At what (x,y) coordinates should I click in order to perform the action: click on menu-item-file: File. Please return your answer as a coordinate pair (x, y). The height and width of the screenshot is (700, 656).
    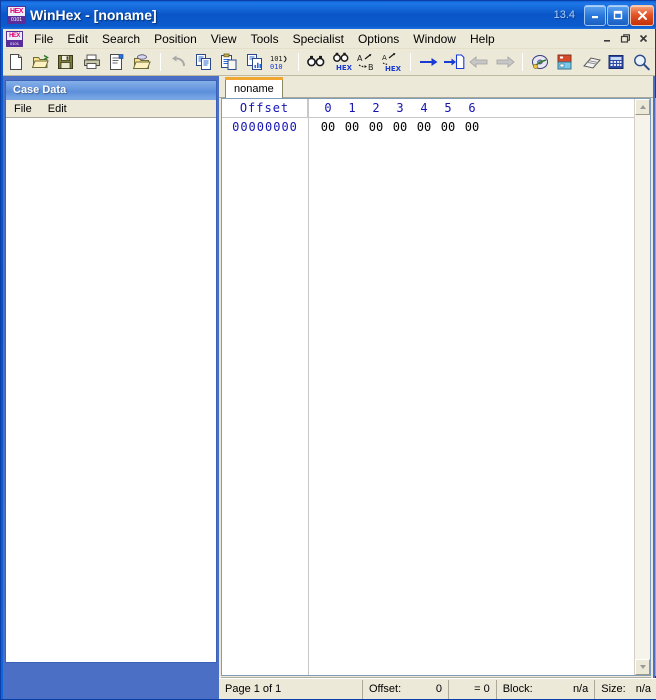
    Looking at the image, I should click on (43, 39).